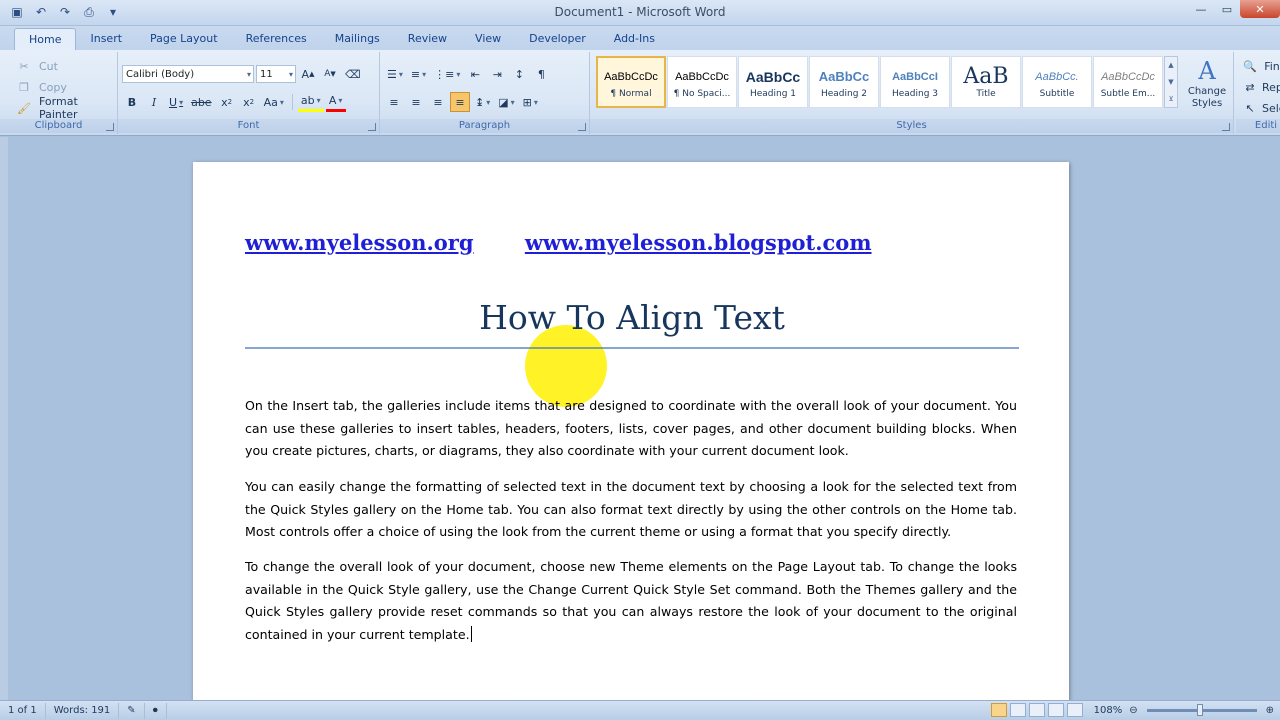  Describe the element at coordinates (1271, 87) in the screenshot. I see `replace-button: Rep` at that location.